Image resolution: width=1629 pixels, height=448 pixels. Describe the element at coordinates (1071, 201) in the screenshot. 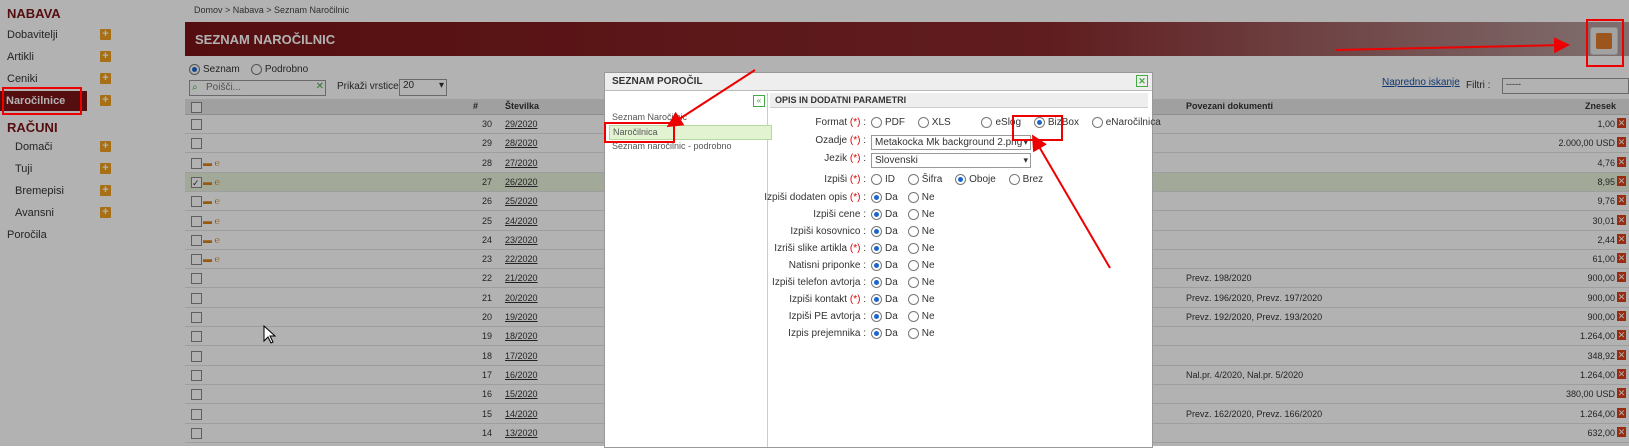

I see `arrow-to-bizbox` at that location.